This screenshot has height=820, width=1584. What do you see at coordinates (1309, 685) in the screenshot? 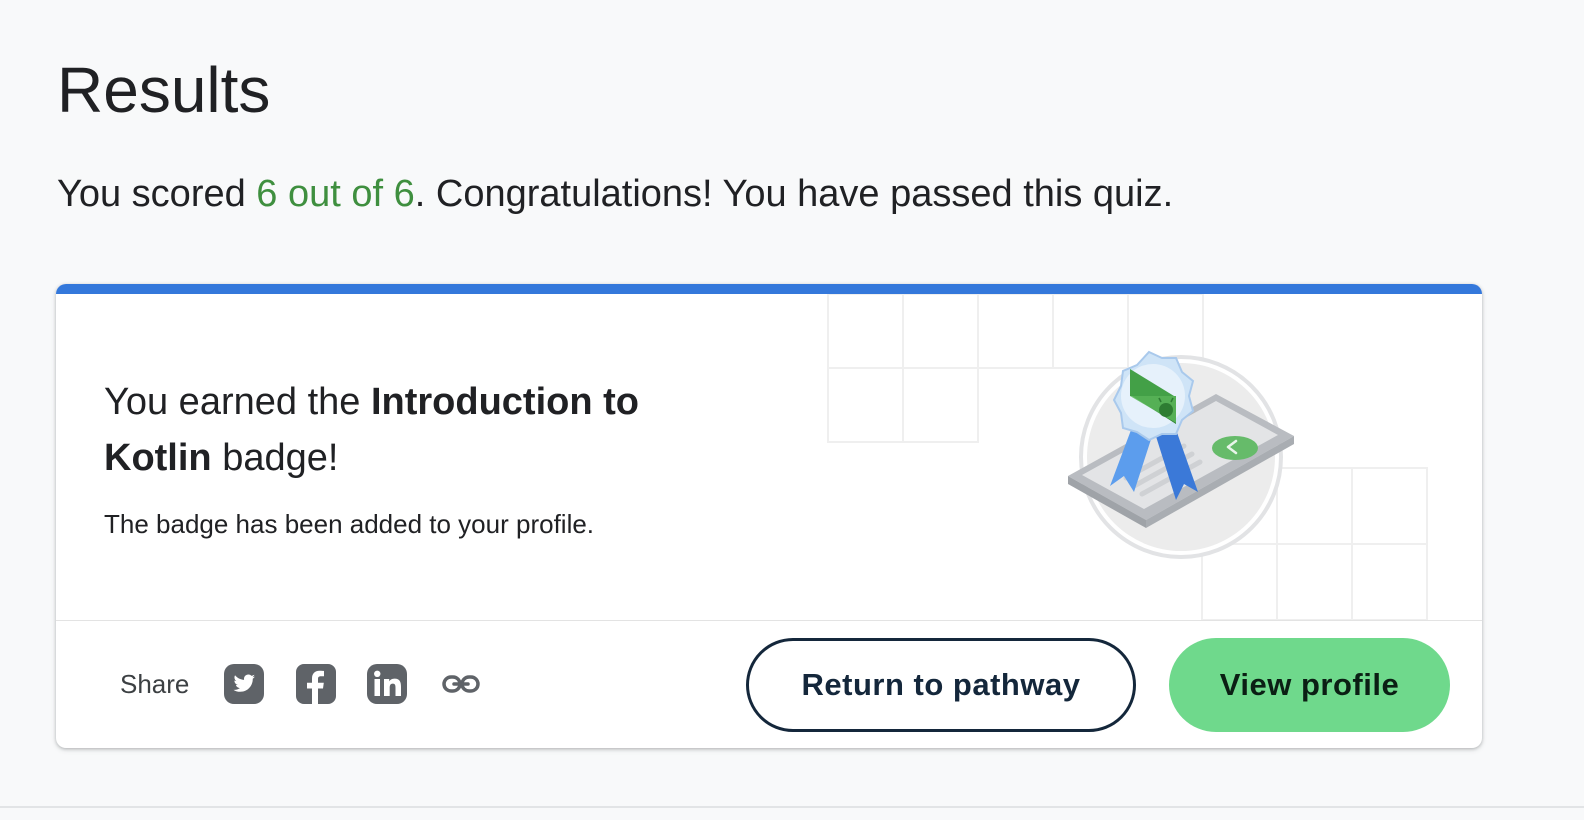
I see `view-profile-button: View profile` at bounding box center [1309, 685].